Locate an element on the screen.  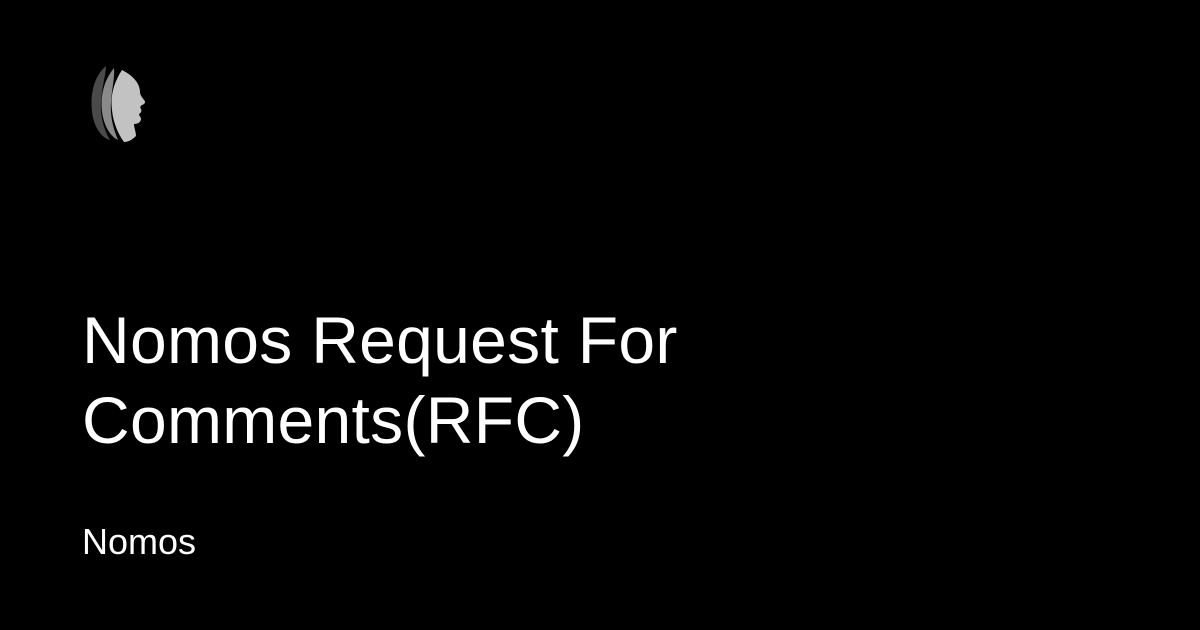
page-title: Nomos Request For Comments(RFC) is located at coordinates (380, 380).